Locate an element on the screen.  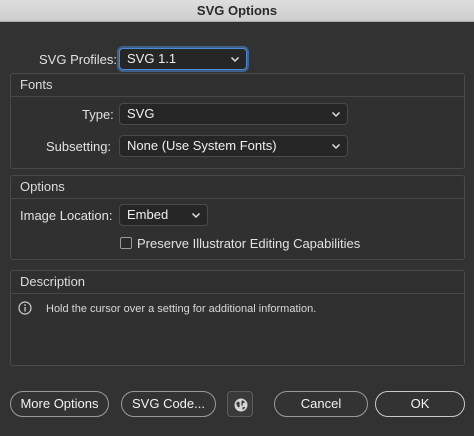
svg-profiles-select: SVG 1.1 is located at coordinates (183, 59).